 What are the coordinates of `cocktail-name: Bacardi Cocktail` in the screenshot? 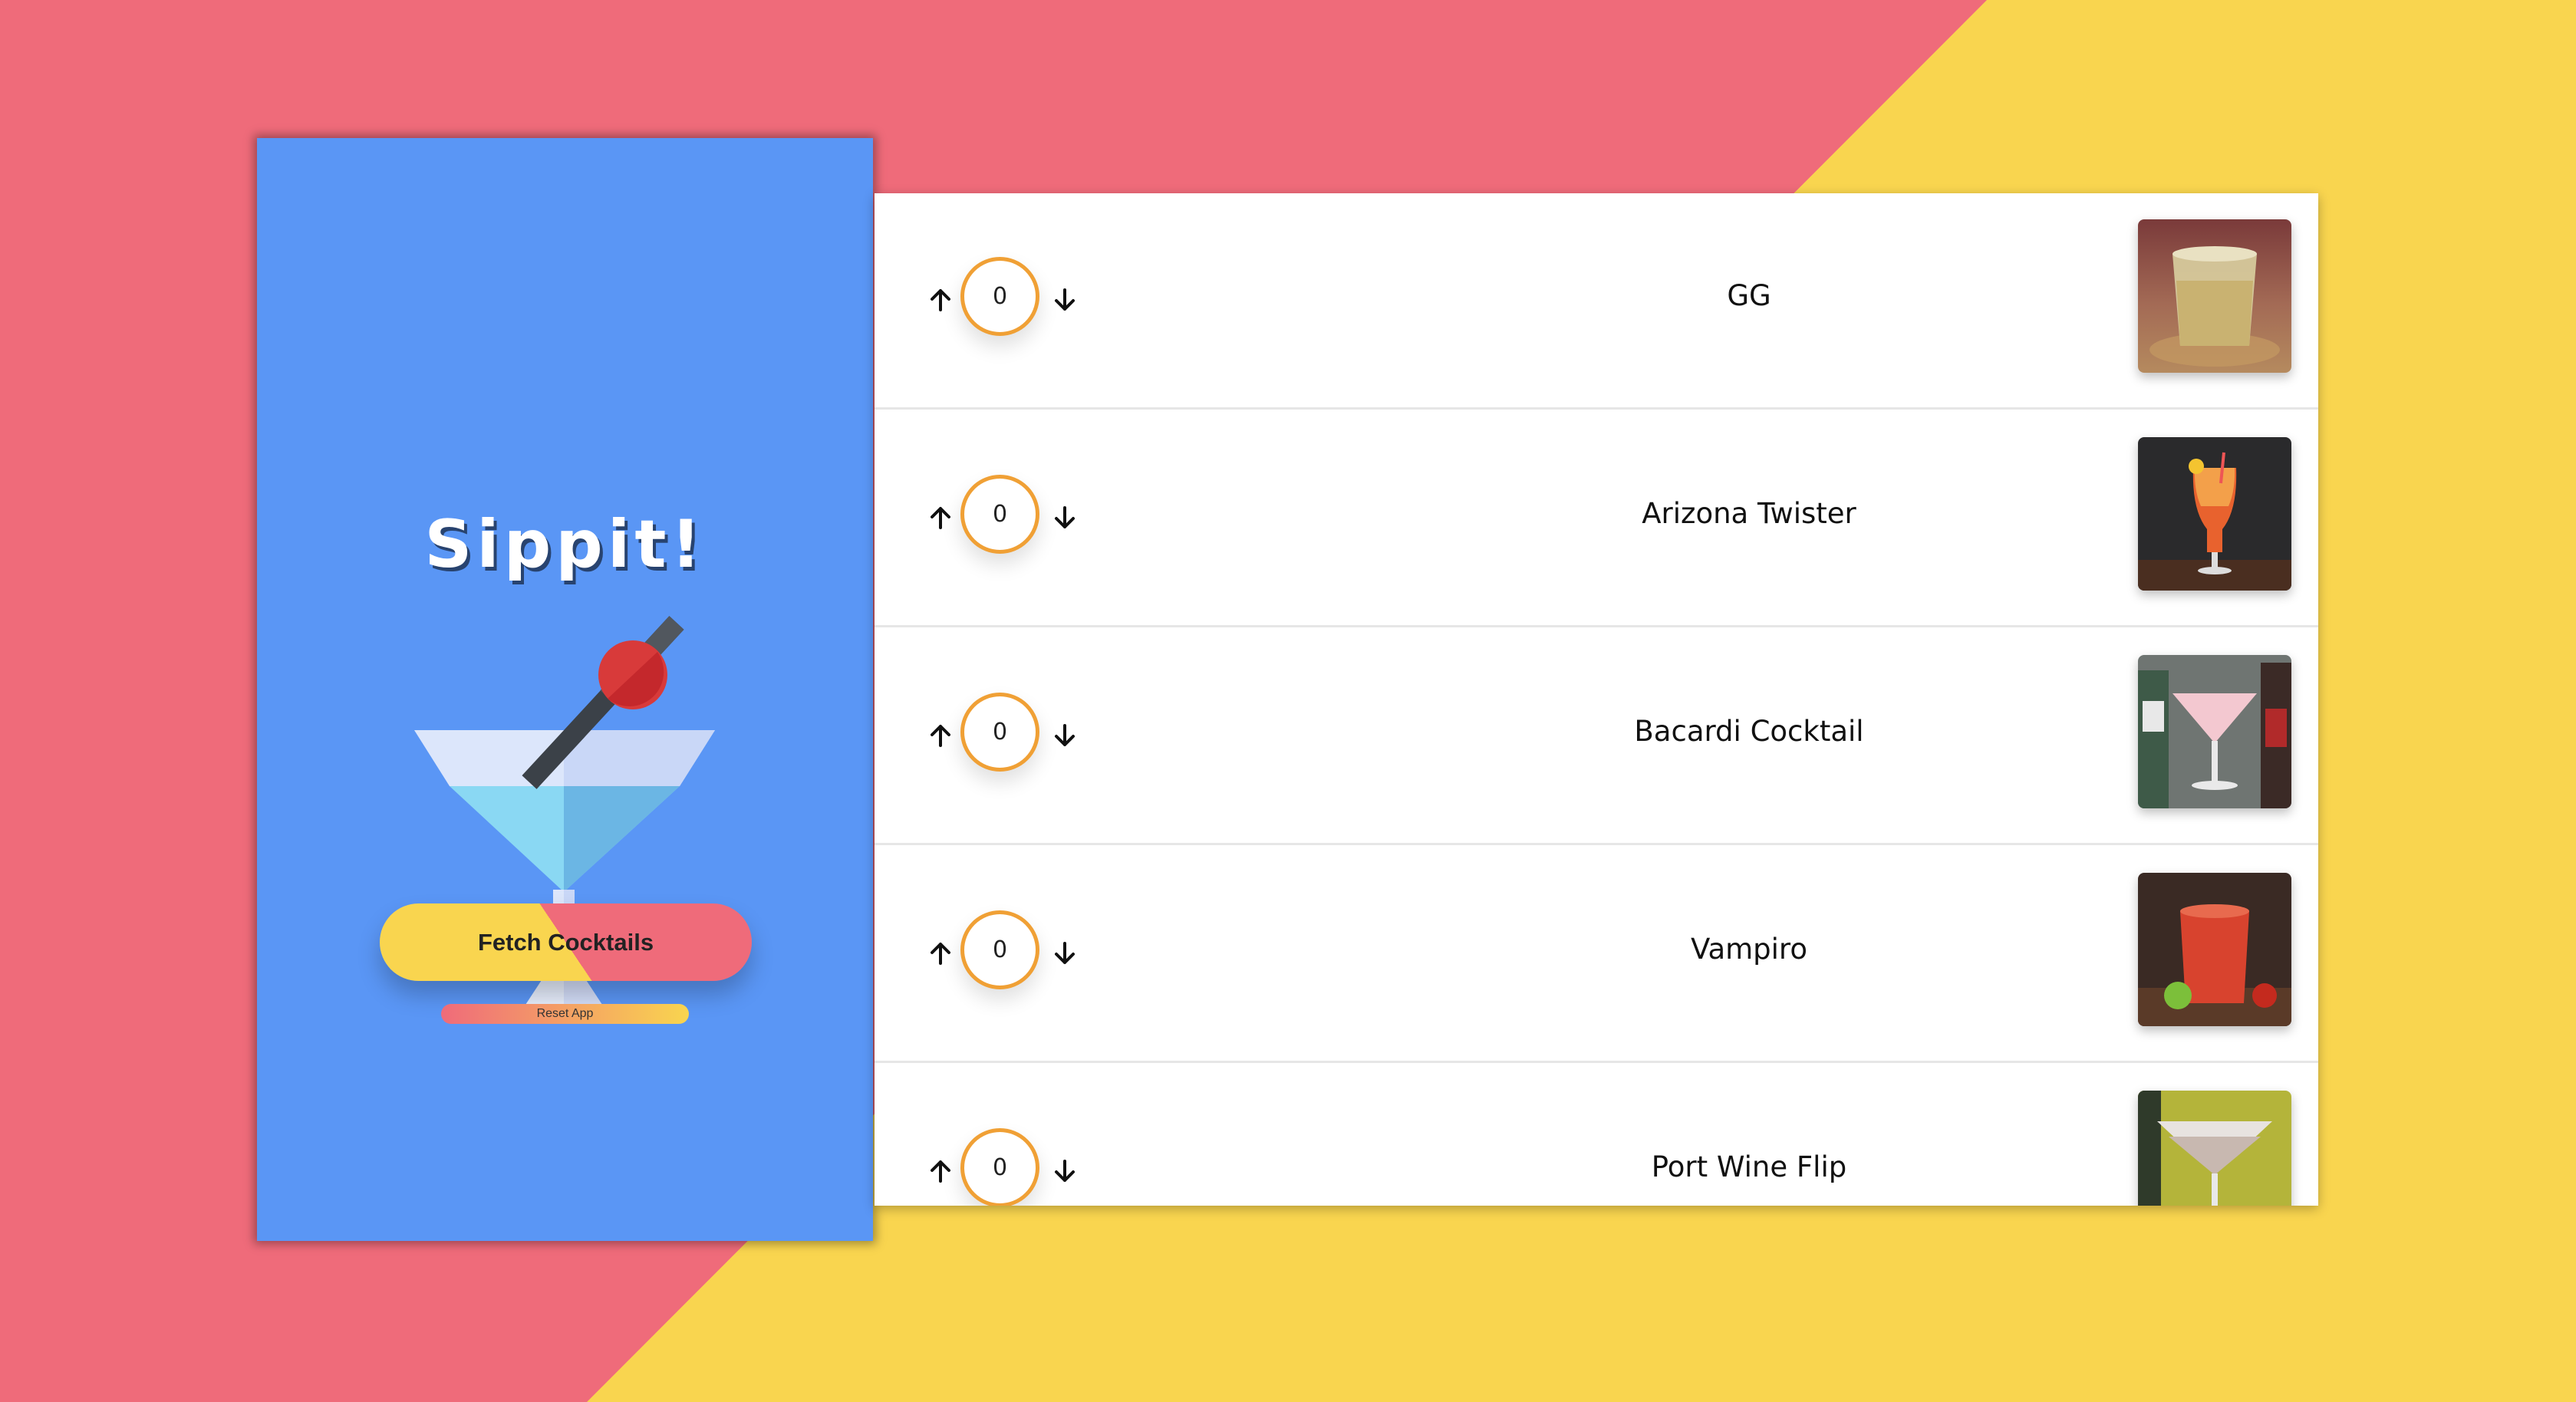 It's located at (1749, 731).